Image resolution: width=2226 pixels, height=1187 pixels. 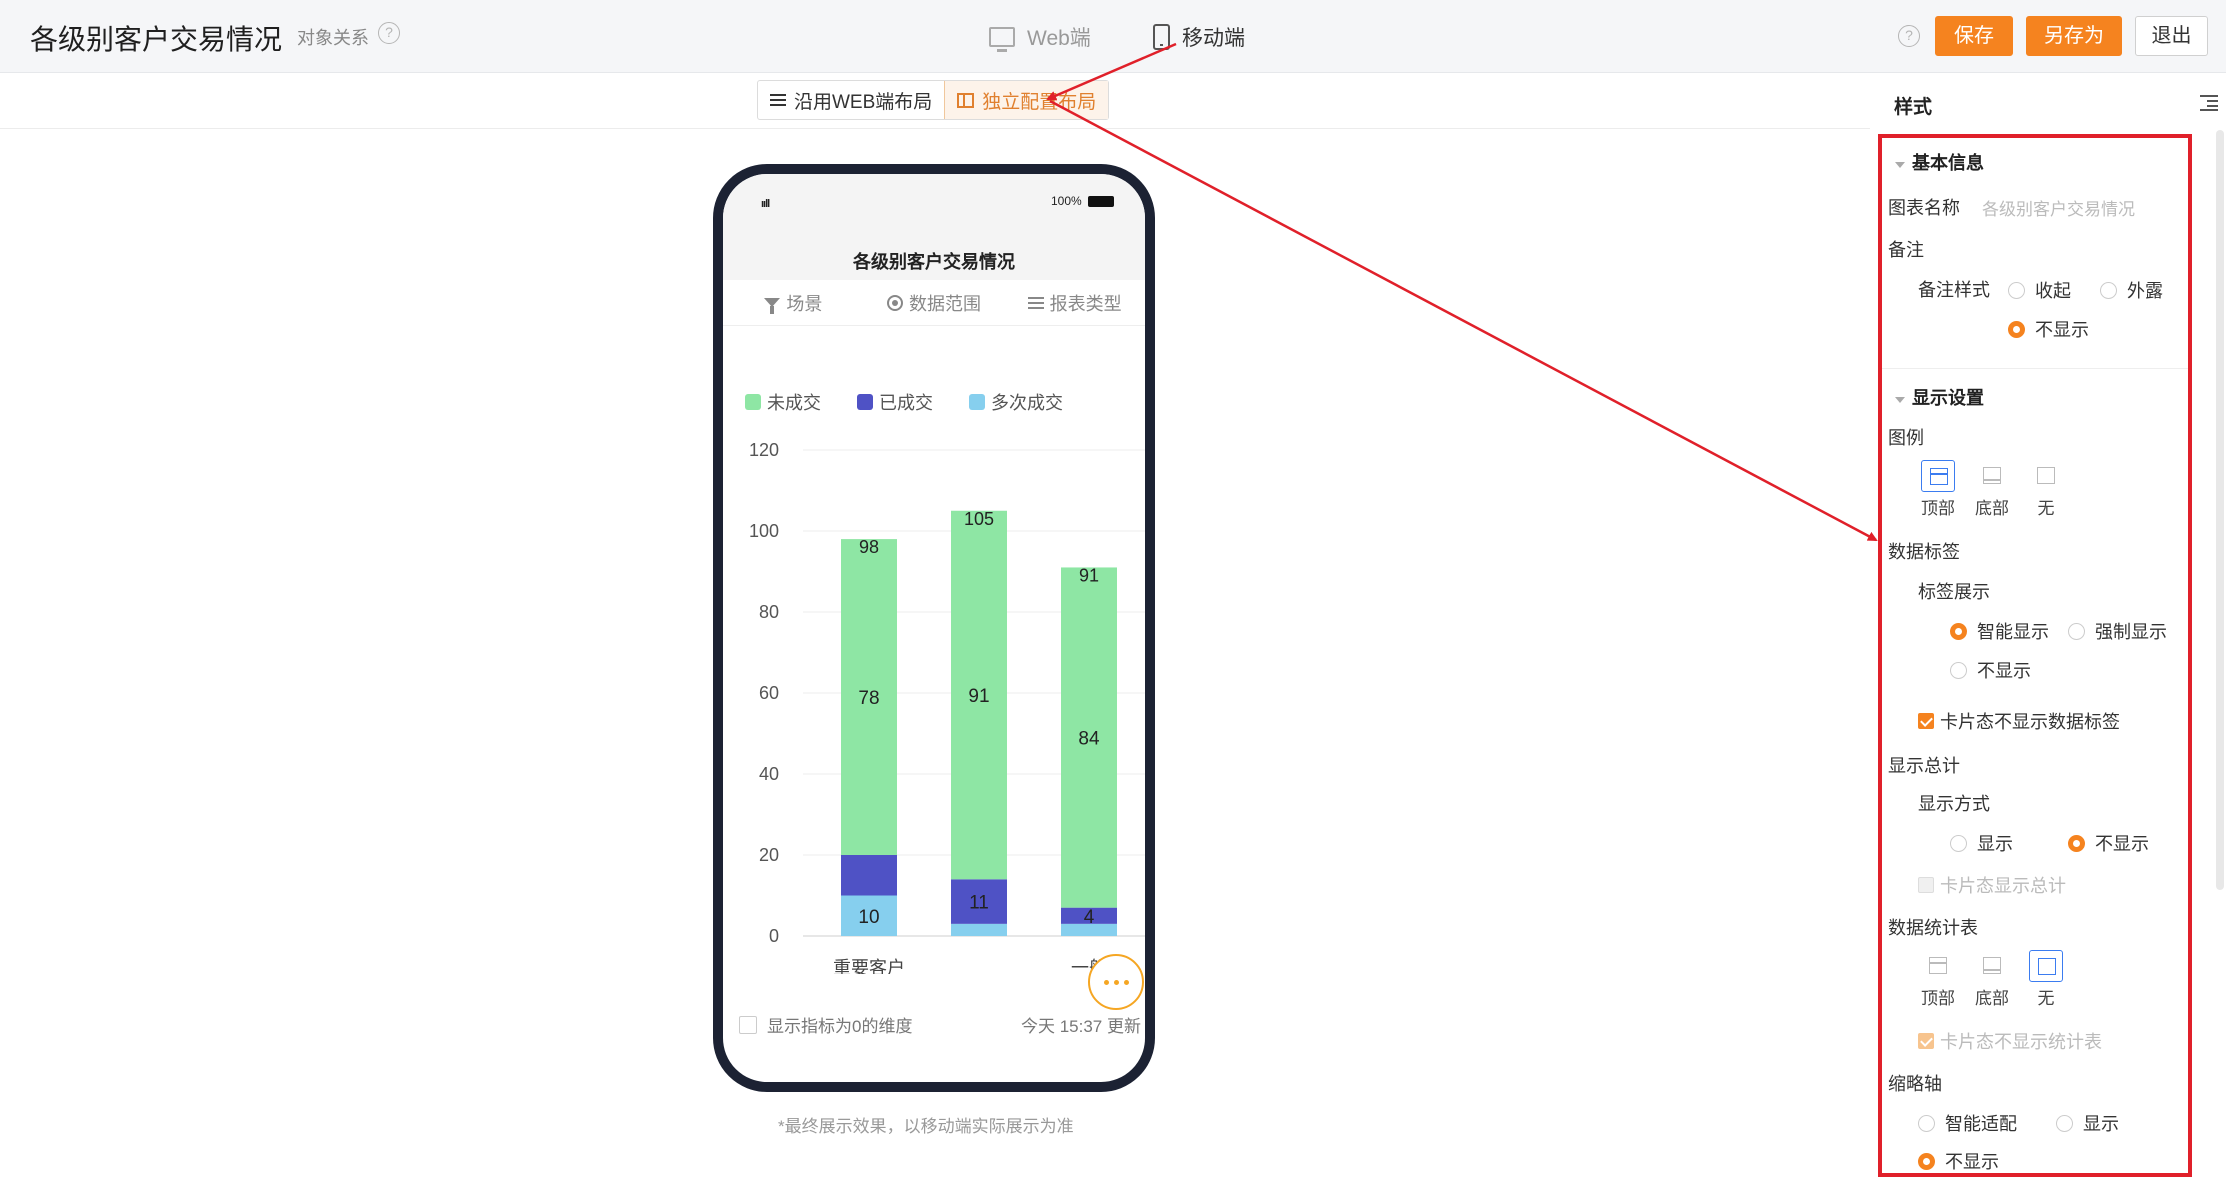 I want to click on card-hide-labels-checkbox: 卡片态不显示数据标签, so click(x=2019, y=721).